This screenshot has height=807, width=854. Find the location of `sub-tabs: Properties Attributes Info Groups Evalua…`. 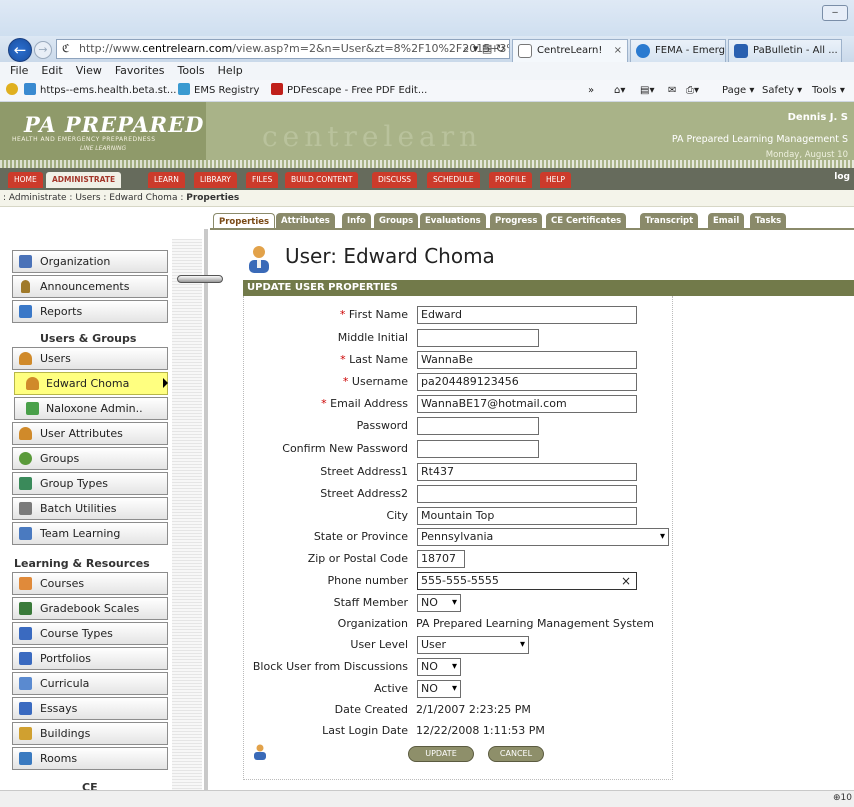

sub-tabs: Properties Attributes Info Groups Evalua… is located at coordinates (427, 218).